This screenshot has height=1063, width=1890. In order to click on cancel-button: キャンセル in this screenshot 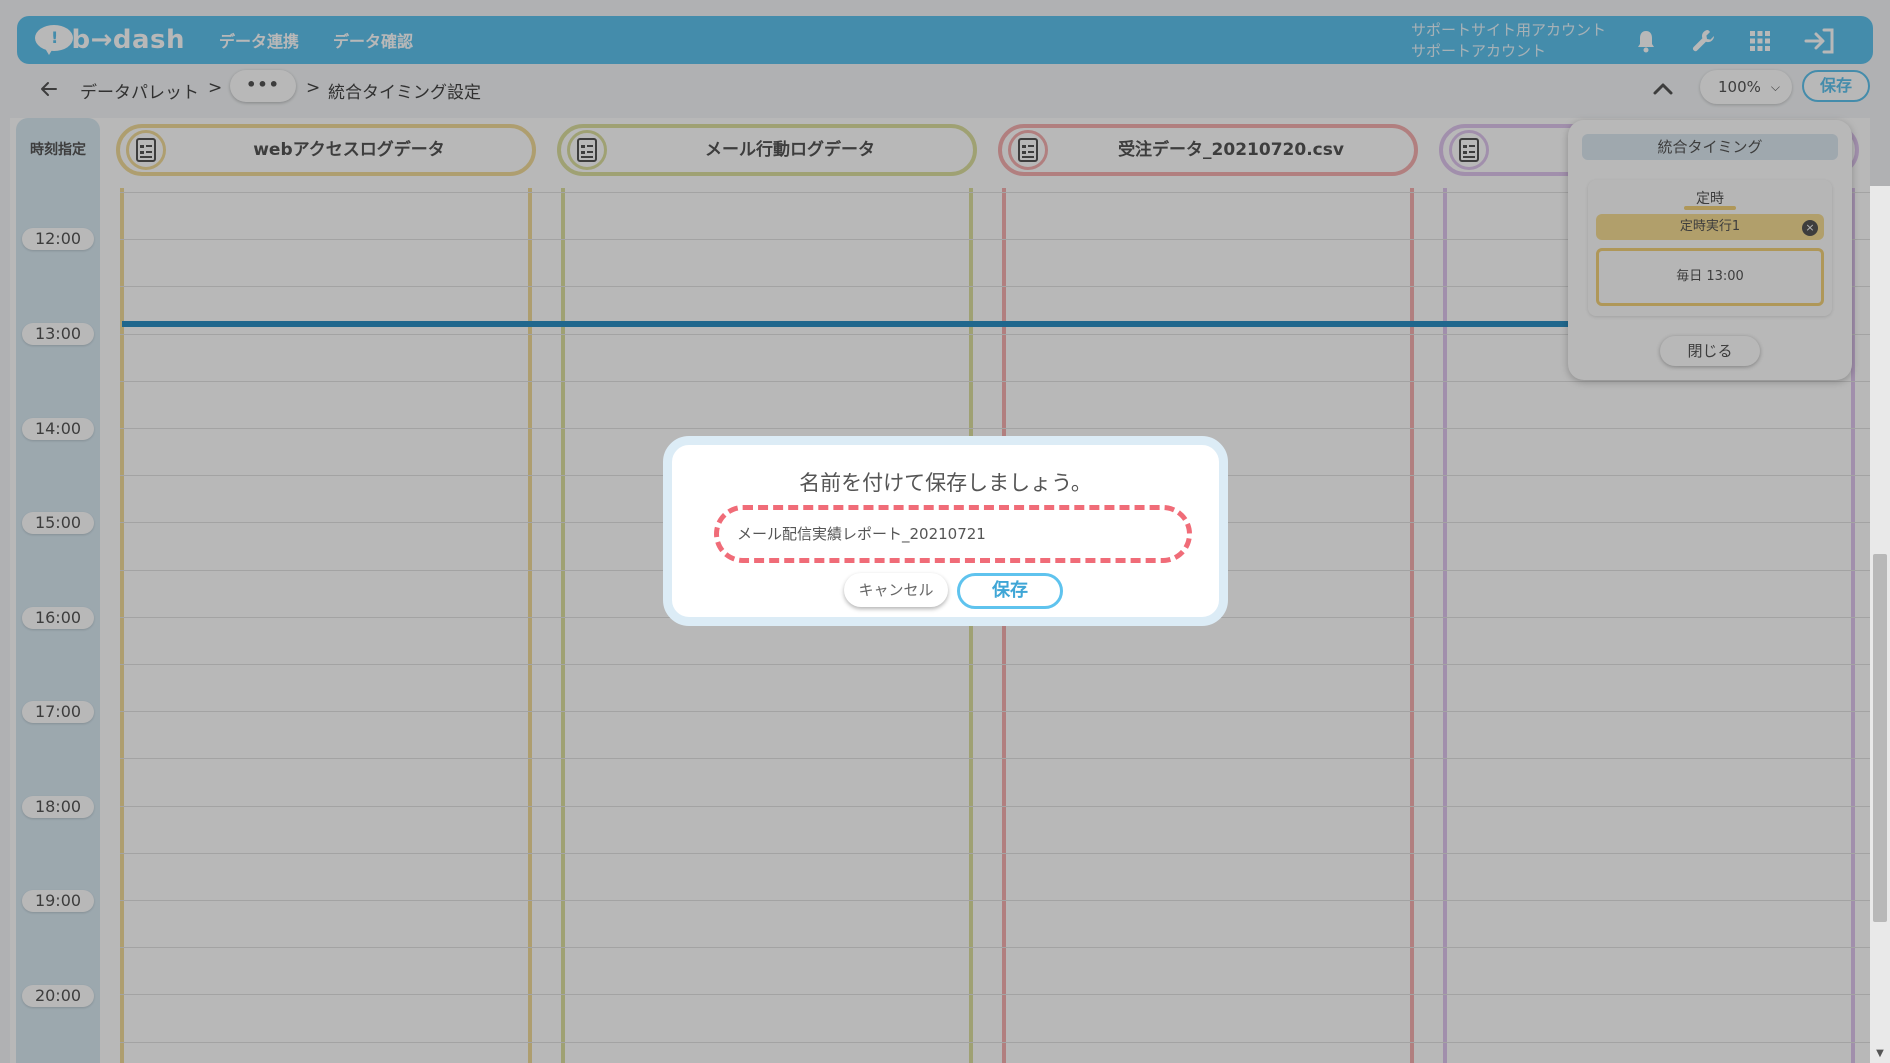, I will do `click(896, 590)`.